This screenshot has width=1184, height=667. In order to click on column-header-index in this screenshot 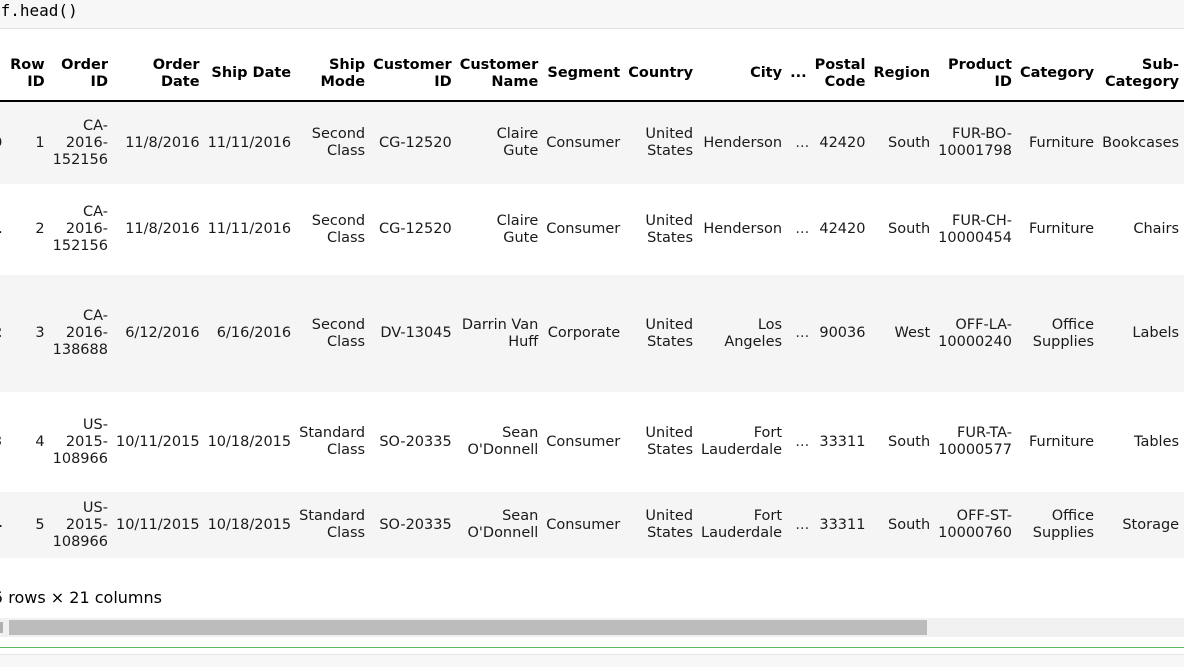, I will do `click(5, 75)`.